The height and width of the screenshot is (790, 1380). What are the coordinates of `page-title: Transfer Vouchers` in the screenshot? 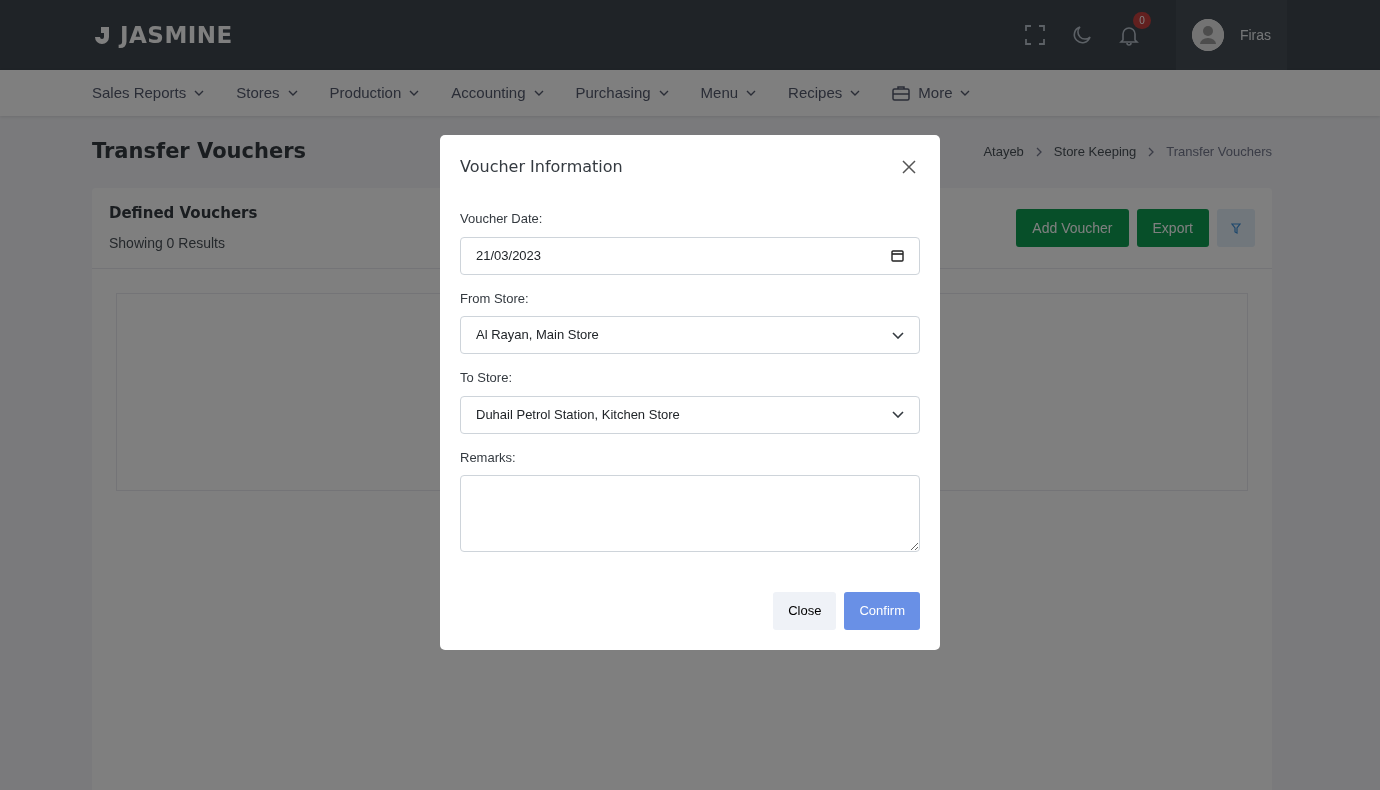 It's located at (199, 152).